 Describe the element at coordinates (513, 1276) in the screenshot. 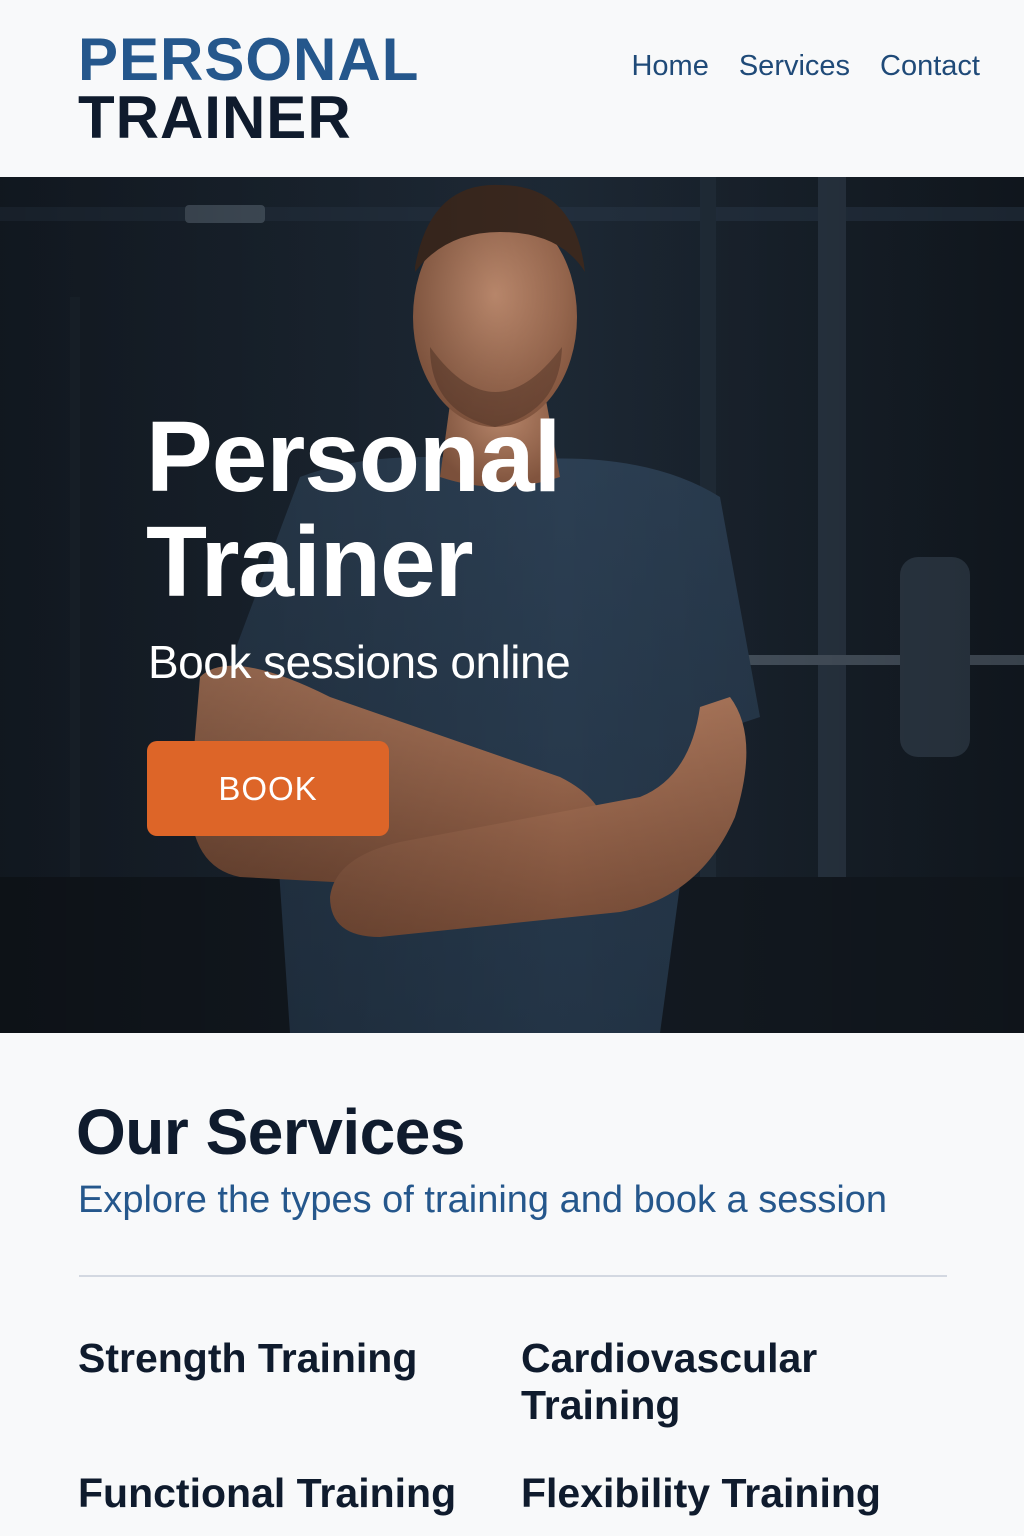

I see `services-divider` at that location.